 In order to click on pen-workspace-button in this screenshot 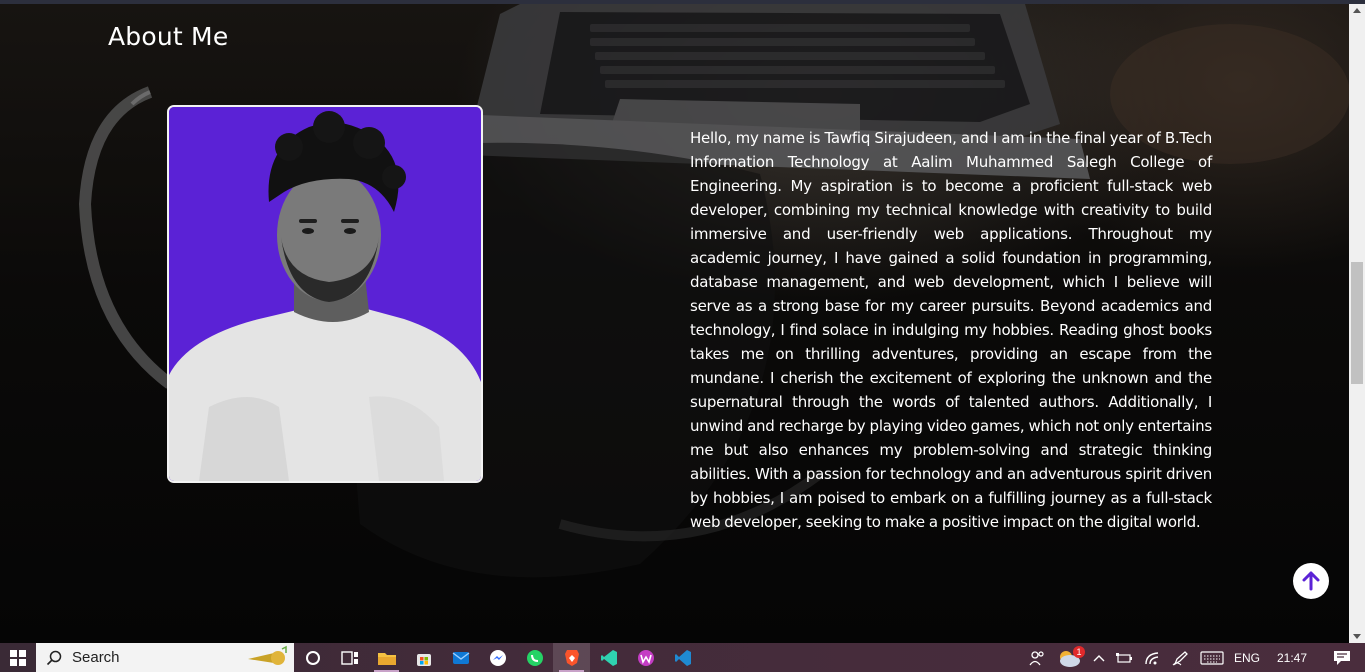, I will do `click(1181, 657)`.